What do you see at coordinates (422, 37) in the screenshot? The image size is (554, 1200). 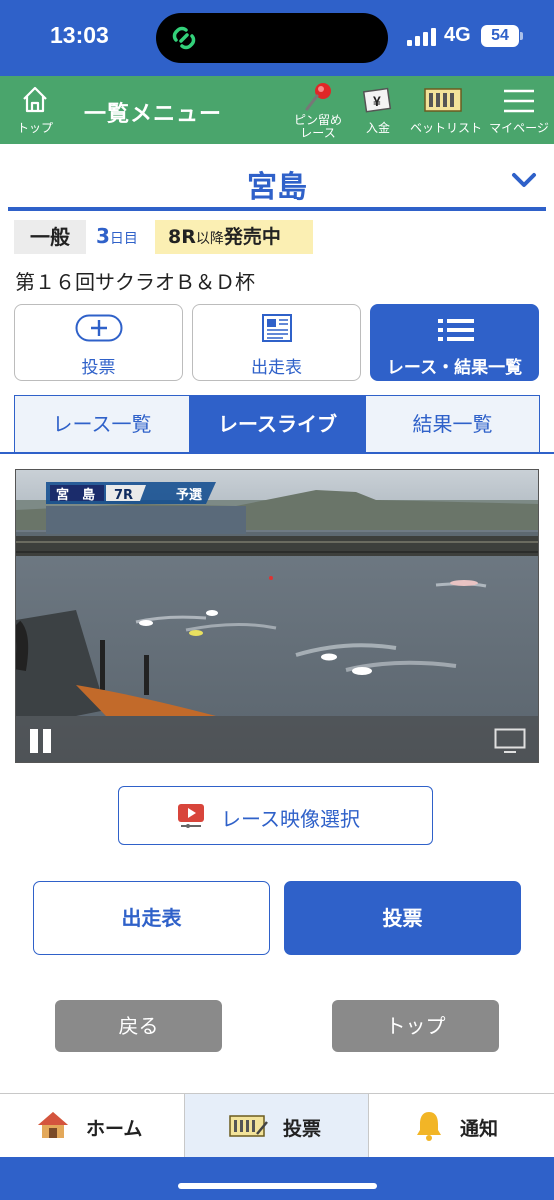 I see `signal-icon` at bounding box center [422, 37].